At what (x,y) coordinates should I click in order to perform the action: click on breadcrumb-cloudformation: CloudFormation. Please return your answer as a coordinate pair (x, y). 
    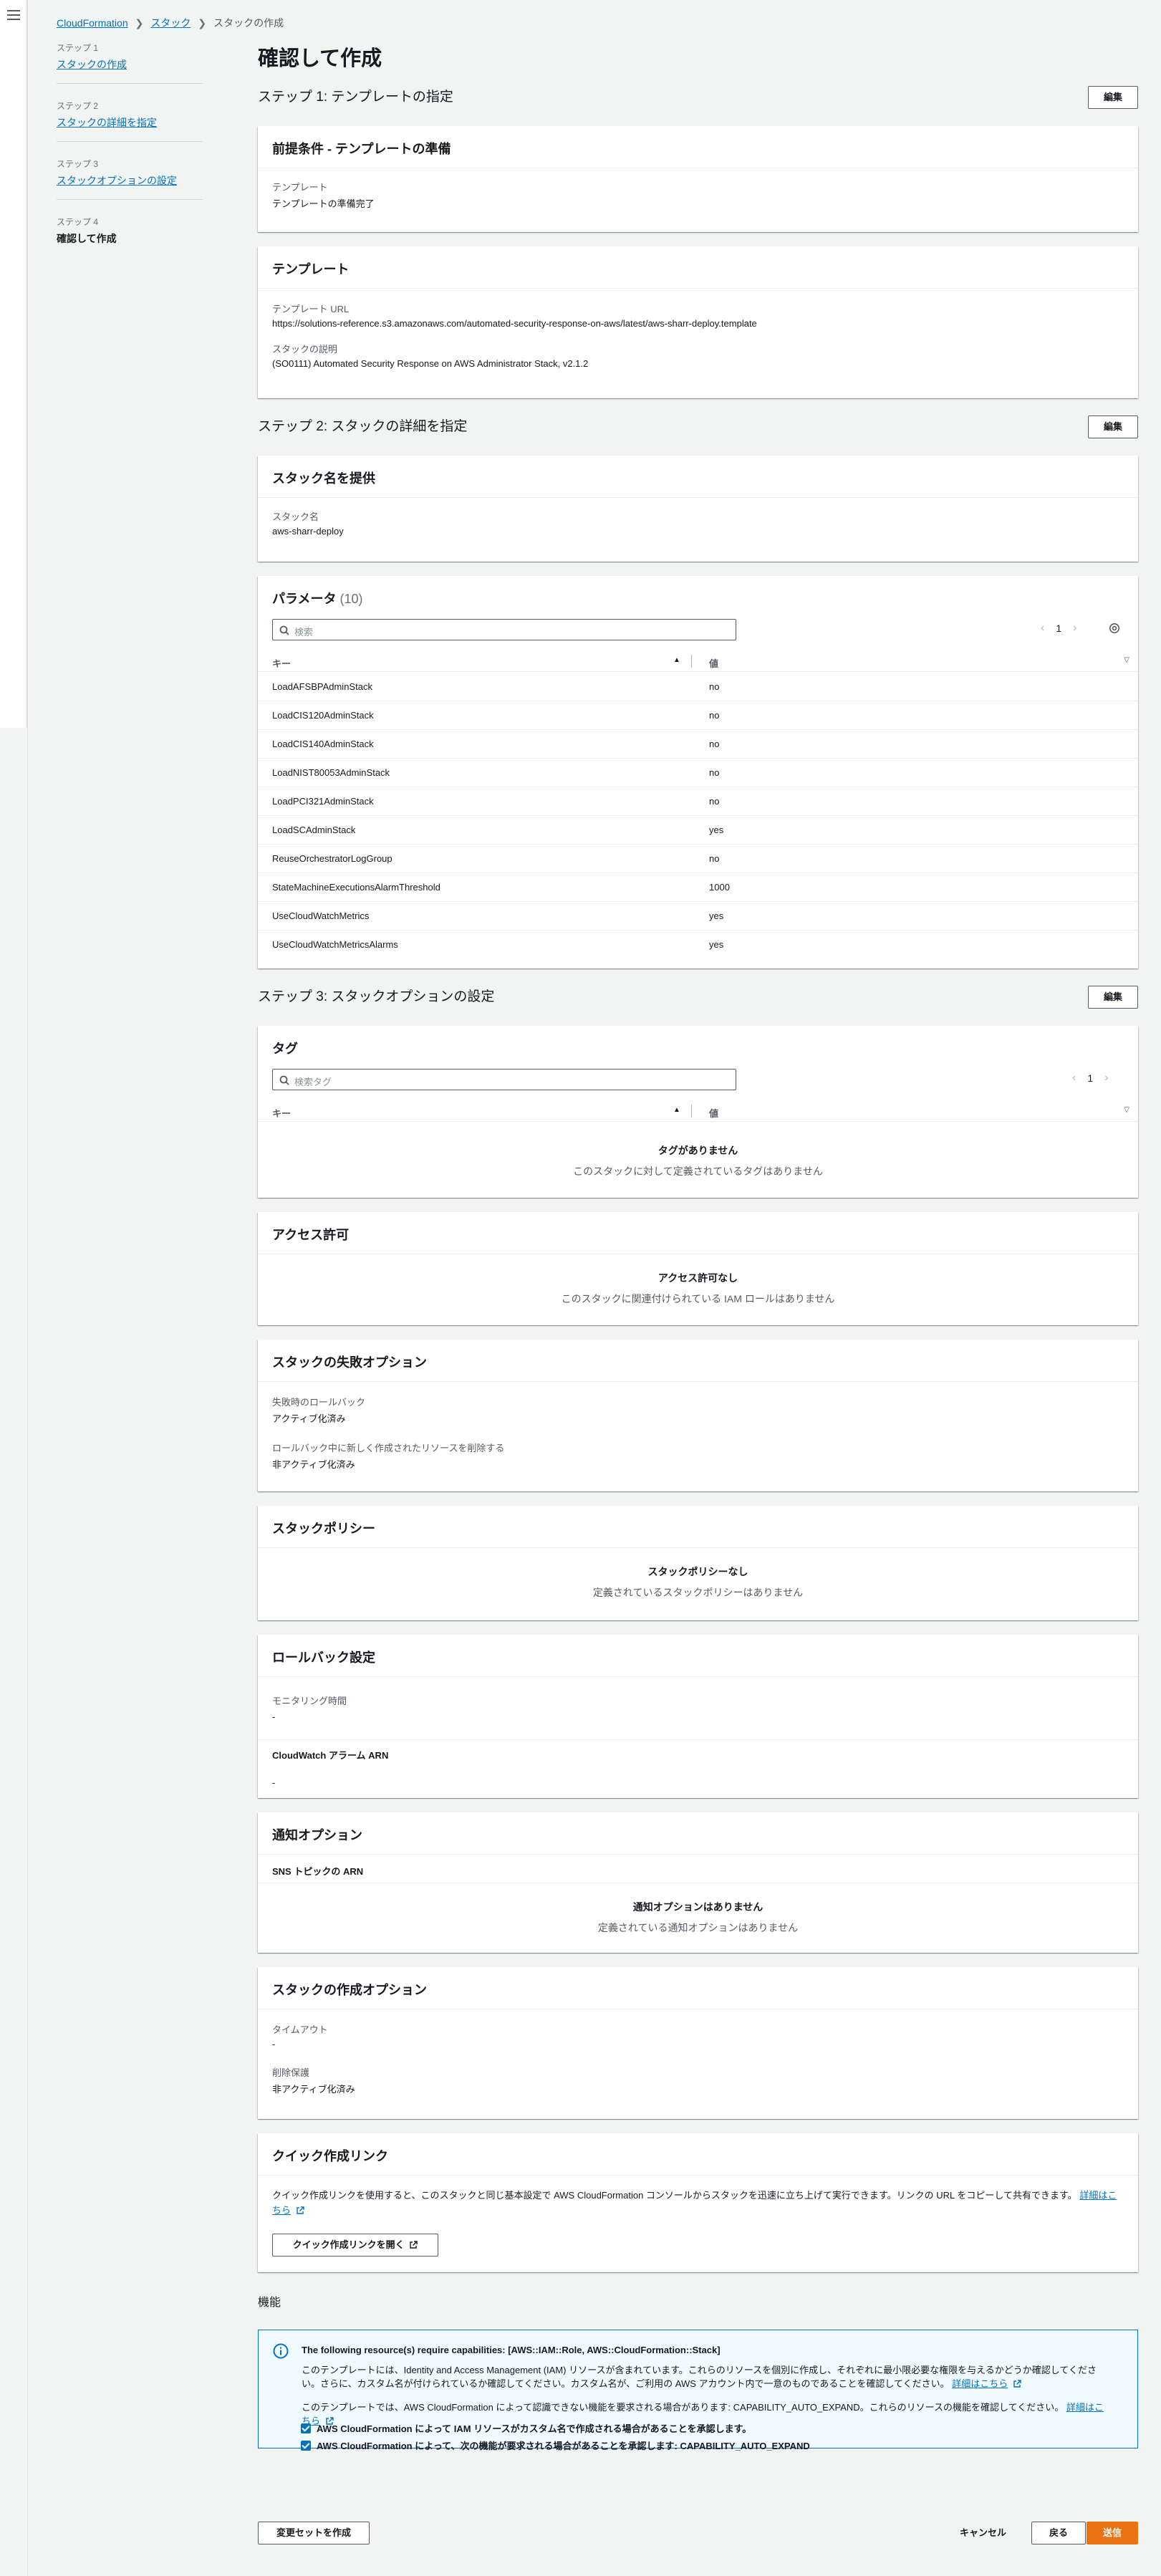
    Looking at the image, I should click on (92, 23).